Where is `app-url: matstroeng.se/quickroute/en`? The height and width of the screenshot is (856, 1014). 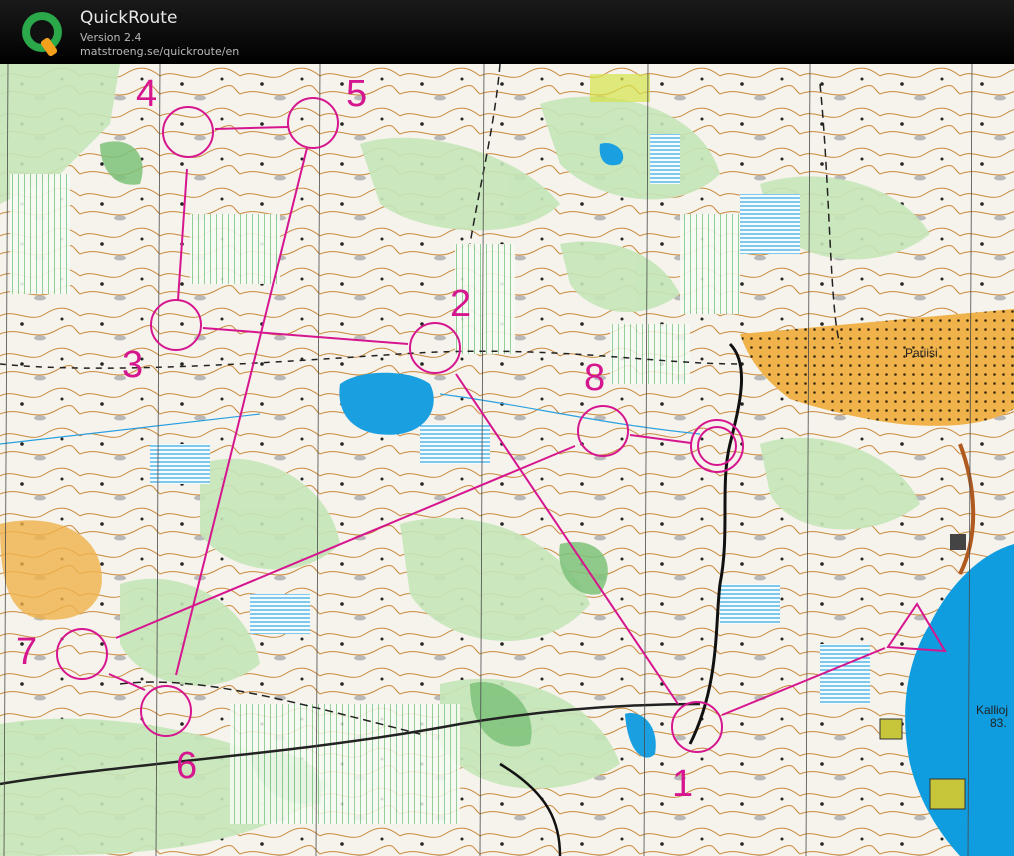 app-url: matstroeng.se/quickroute/en is located at coordinates (160, 51).